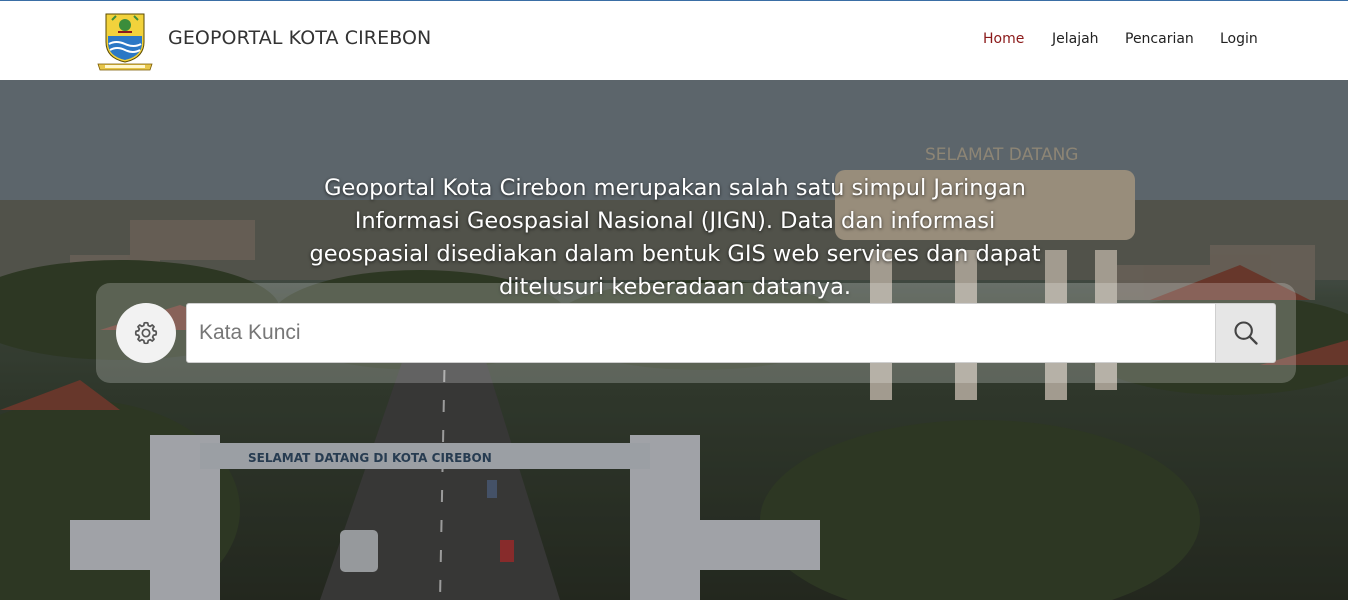  Describe the element at coordinates (299, 38) in the screenshot. I see `site-title: GEOPORTAL KOTA CIREBON` at that location.